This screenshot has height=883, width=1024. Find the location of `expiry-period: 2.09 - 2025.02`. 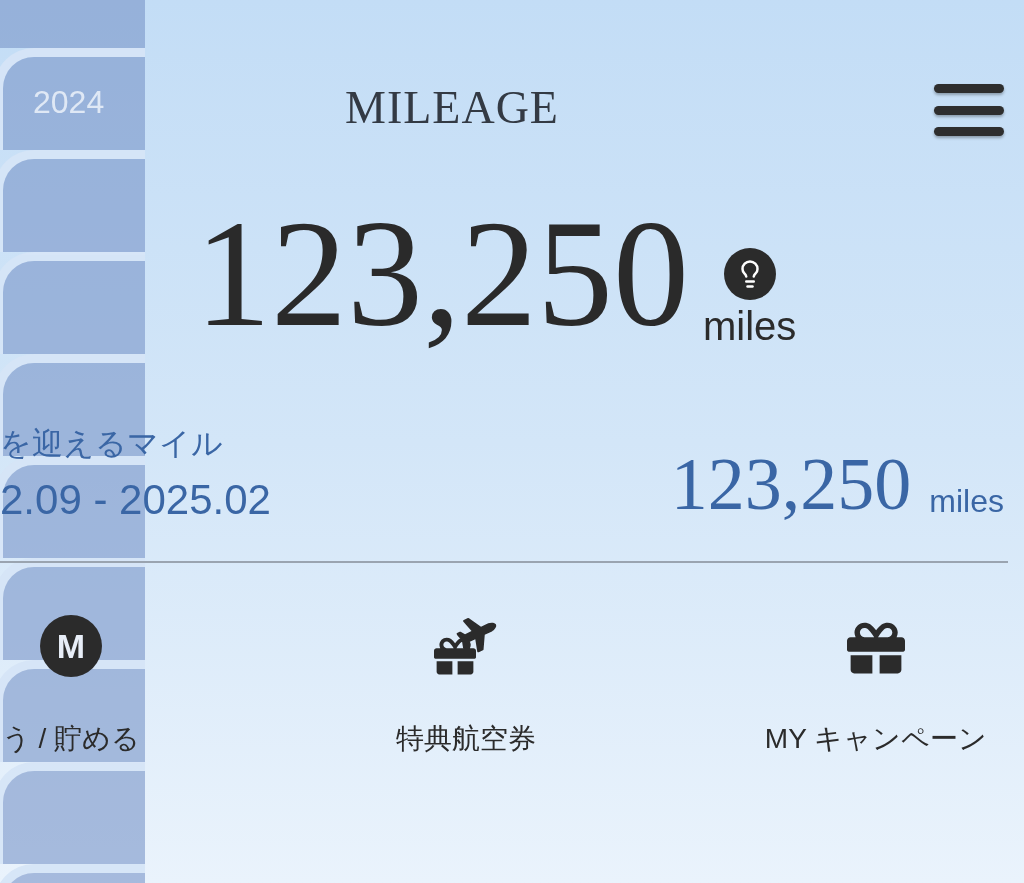

expiry-period: 2.09 - 2025.02 is located at coordinates (135, 500).